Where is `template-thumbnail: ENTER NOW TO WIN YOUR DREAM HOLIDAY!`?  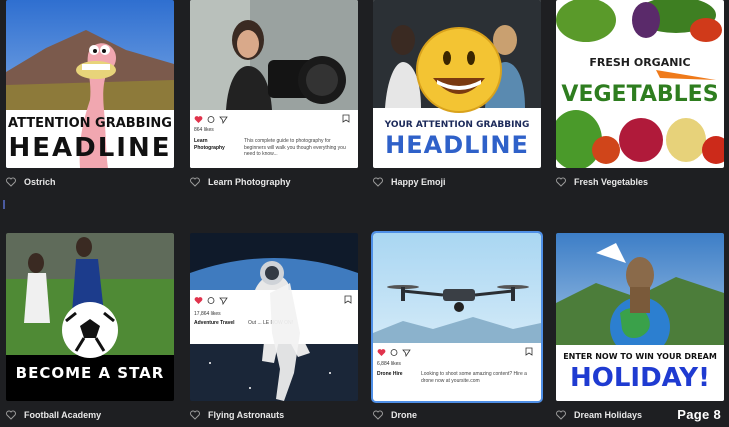
template-thumbnail: ENTER NOW TO WIN YOUR DREAM HOLIDAY! is located at coordinates (640, 317).